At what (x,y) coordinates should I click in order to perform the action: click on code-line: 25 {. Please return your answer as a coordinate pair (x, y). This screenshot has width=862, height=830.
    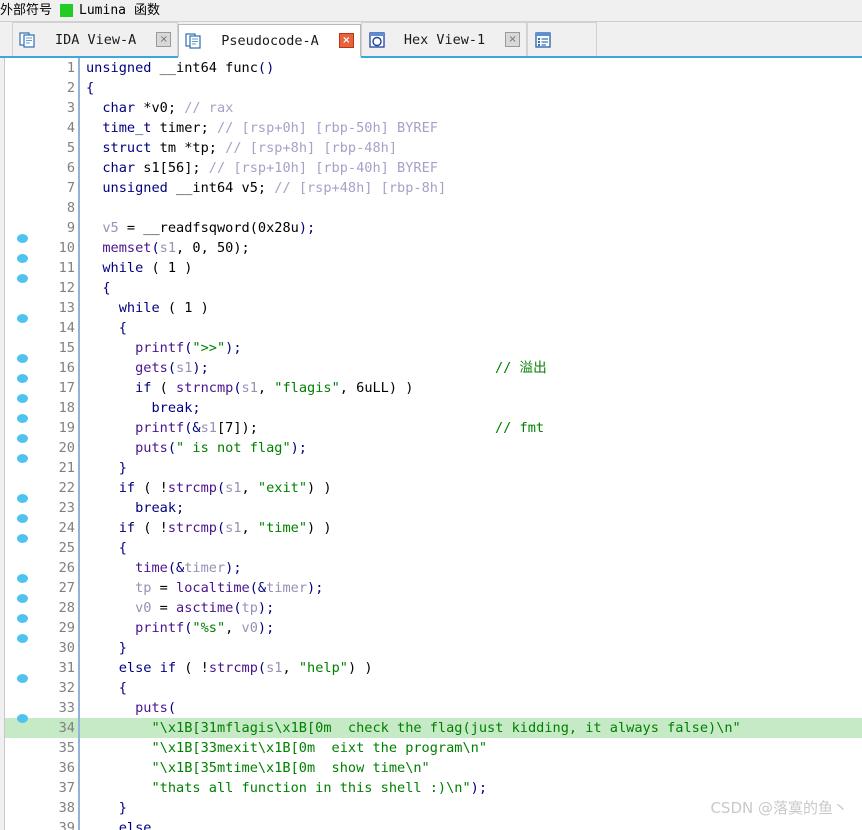
    Looking at the image, I should click on (433, 548).